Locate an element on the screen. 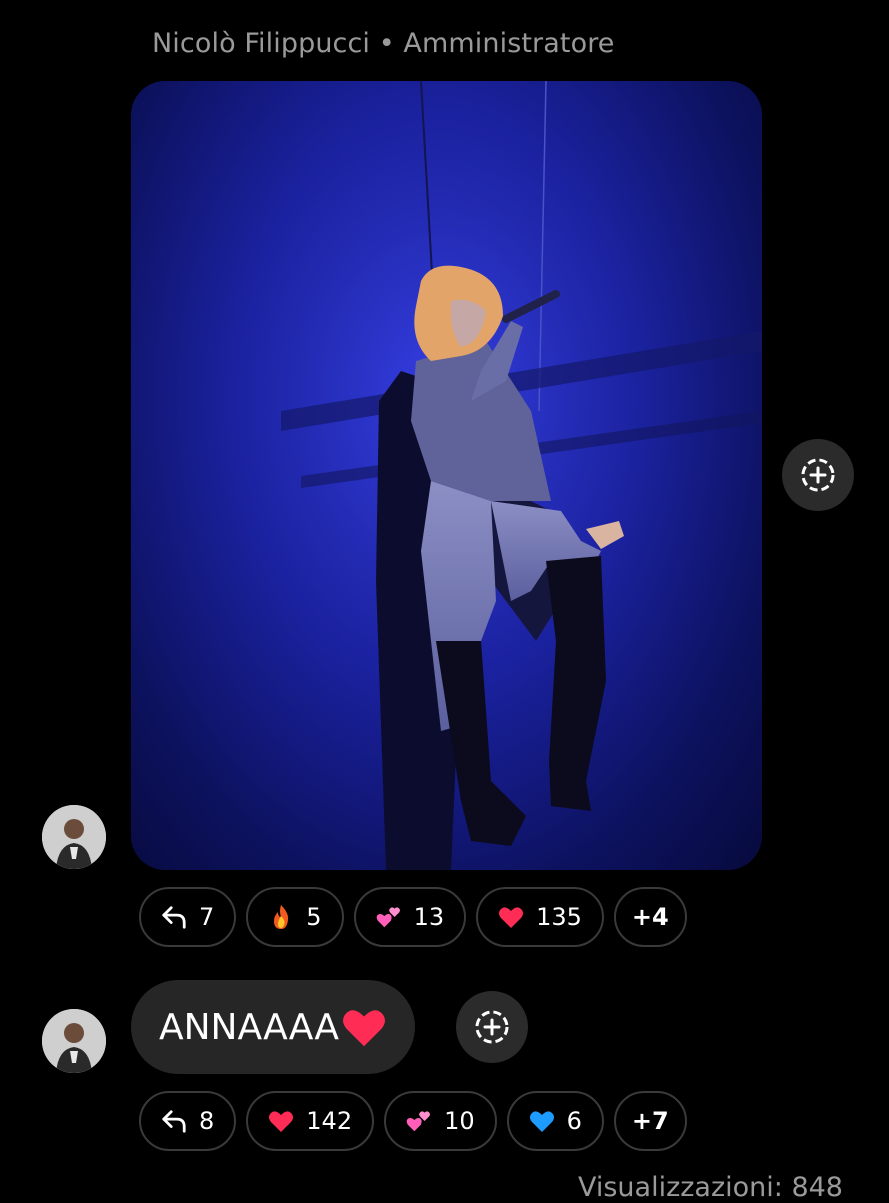 This screenshot has width=889, height=1203. reaction-chip-two-hearts: 10 is located at coordinates (440, 1121).